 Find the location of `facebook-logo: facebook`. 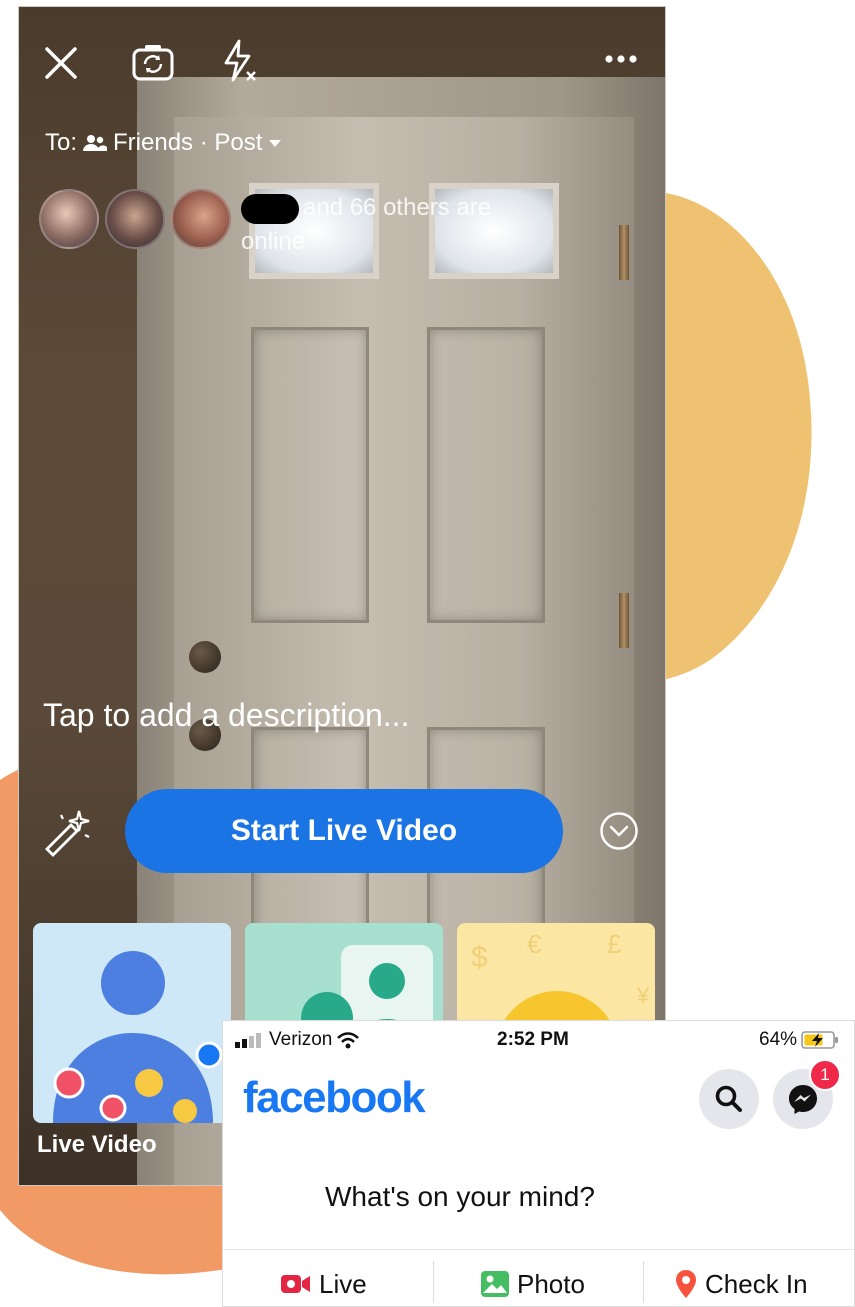

facebook-logo: facebook is located at coordinates (334, 1097).